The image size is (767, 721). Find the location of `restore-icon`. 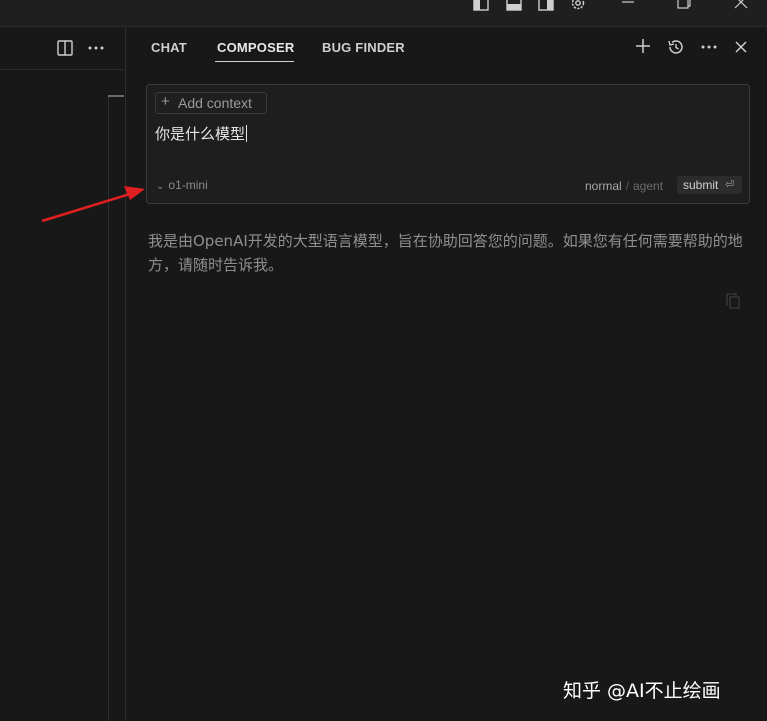

restore-icon is located at coordinates (684, 7).